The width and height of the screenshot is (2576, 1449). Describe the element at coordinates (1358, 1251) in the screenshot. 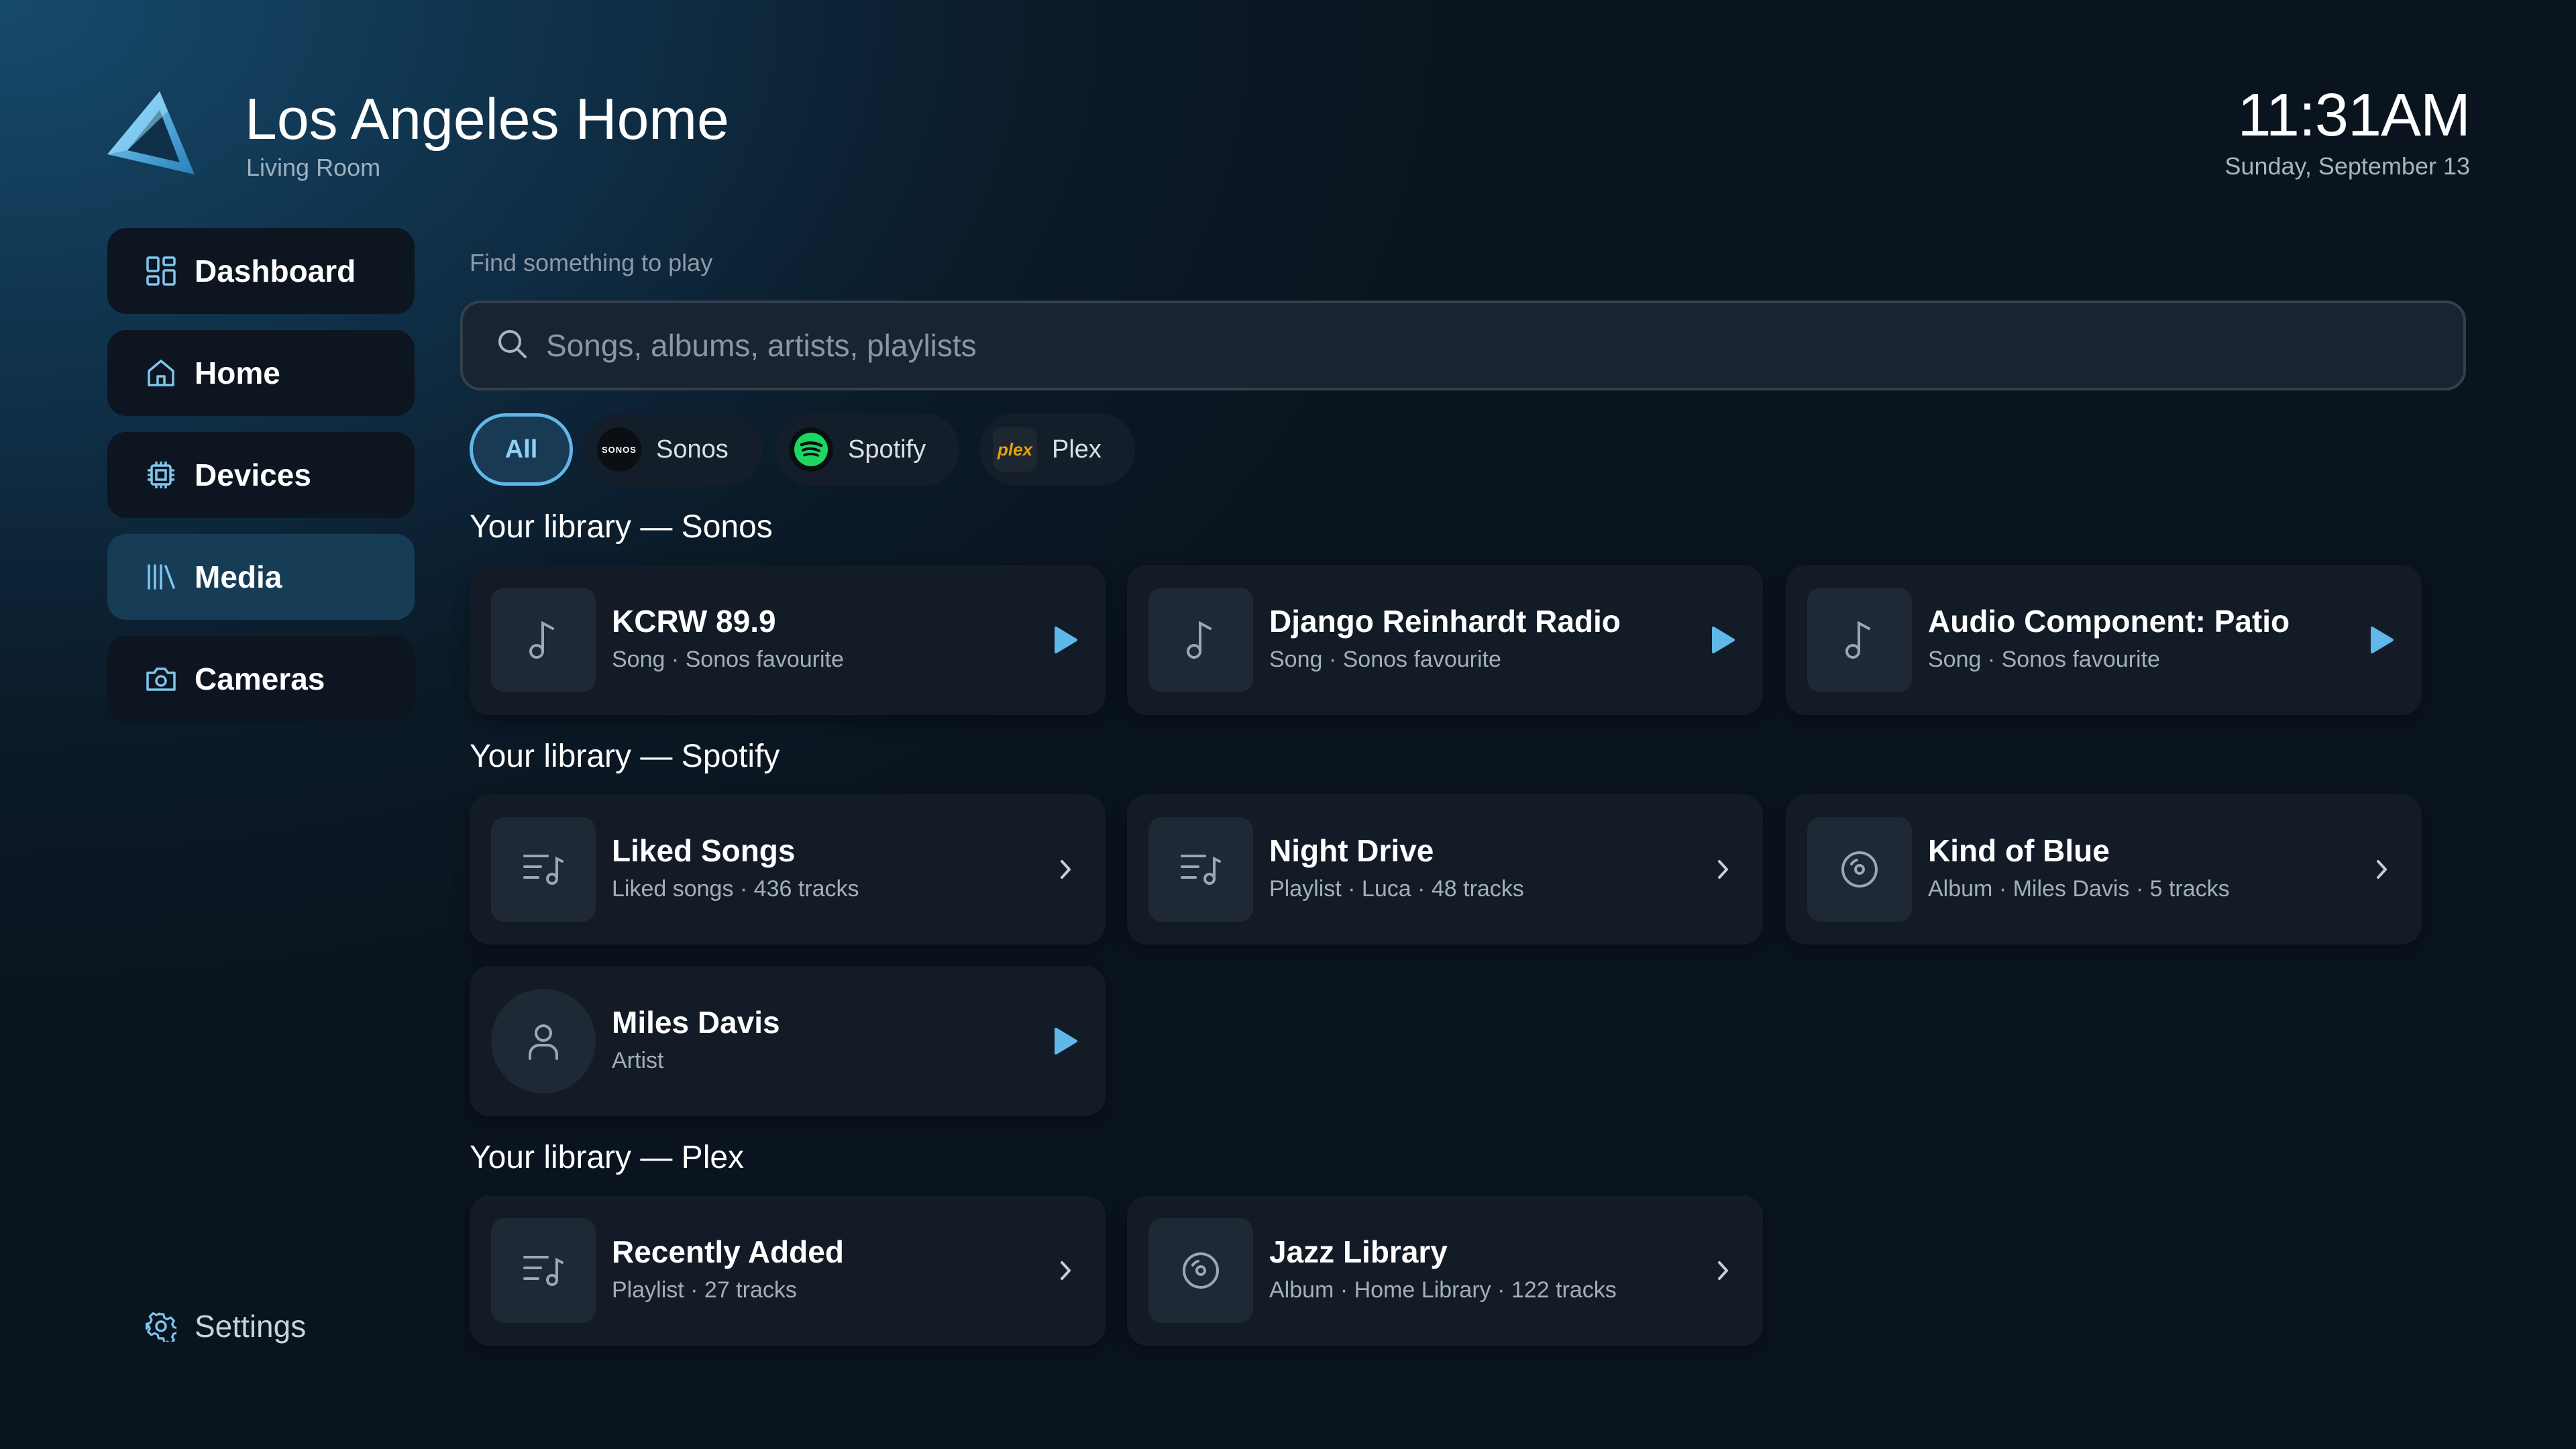

I see `card-title: Jazz Library` at that location.